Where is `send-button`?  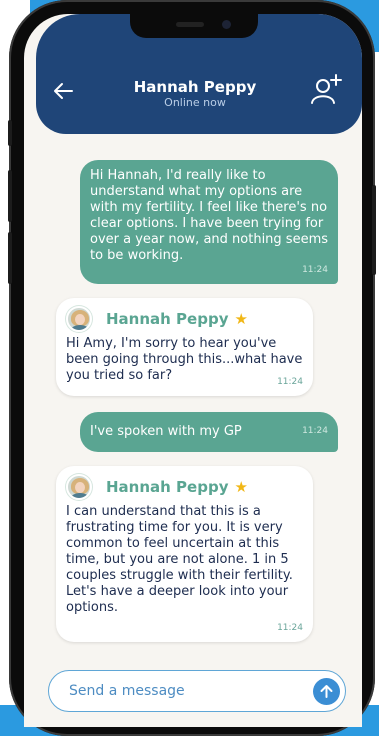
send-button is located at coordinates (326, 691).